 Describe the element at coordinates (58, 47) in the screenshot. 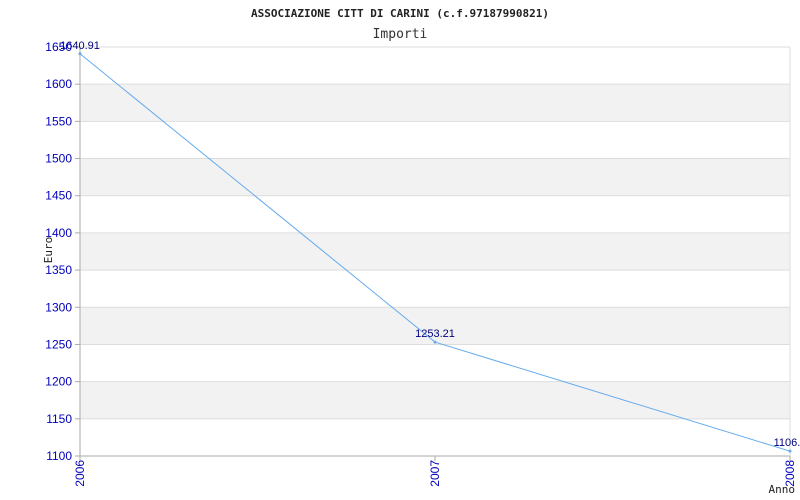

I see `y-tick-label: 1650` at that location.